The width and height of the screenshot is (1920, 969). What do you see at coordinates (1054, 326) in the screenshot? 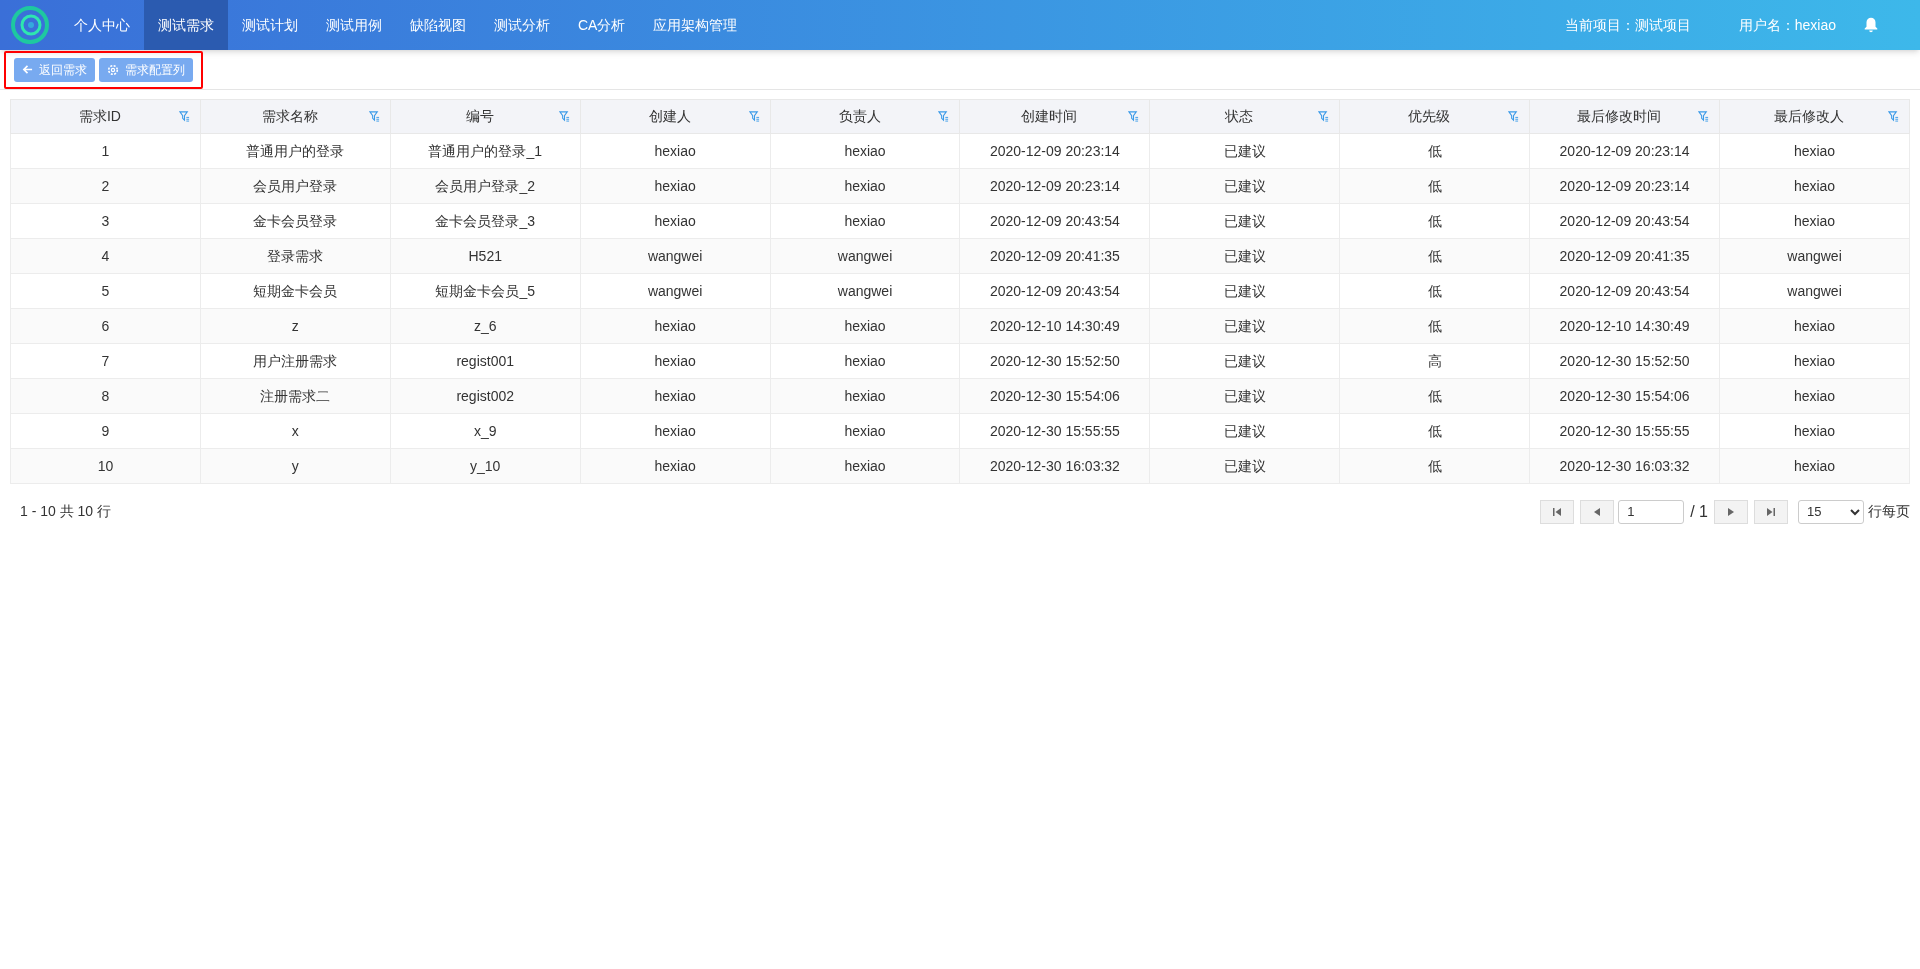
I see `table-cell: 2020-12-10 14:30:49` at bounding box center [1054, 326].